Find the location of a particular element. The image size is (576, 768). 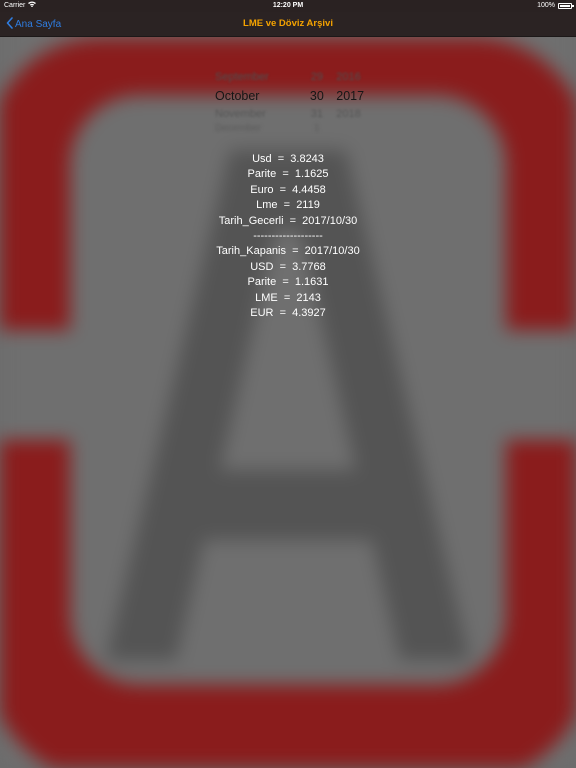

parite-rate: Parite = 1.1625 is located at coordinates (288, 174).